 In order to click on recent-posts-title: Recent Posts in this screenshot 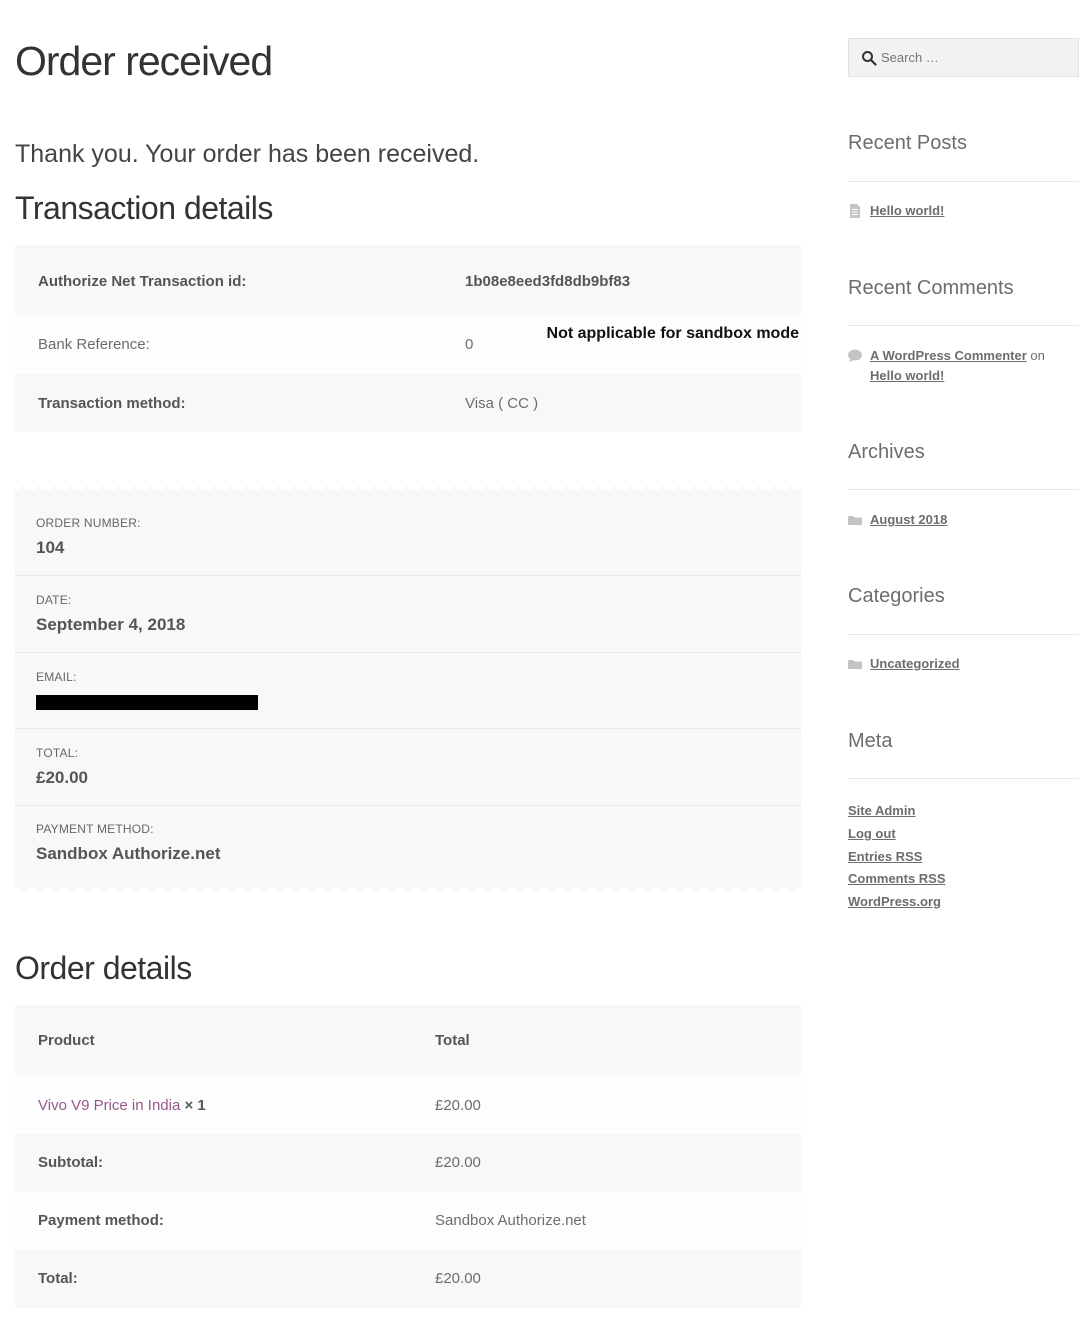, I will do `click(907, 143)`.